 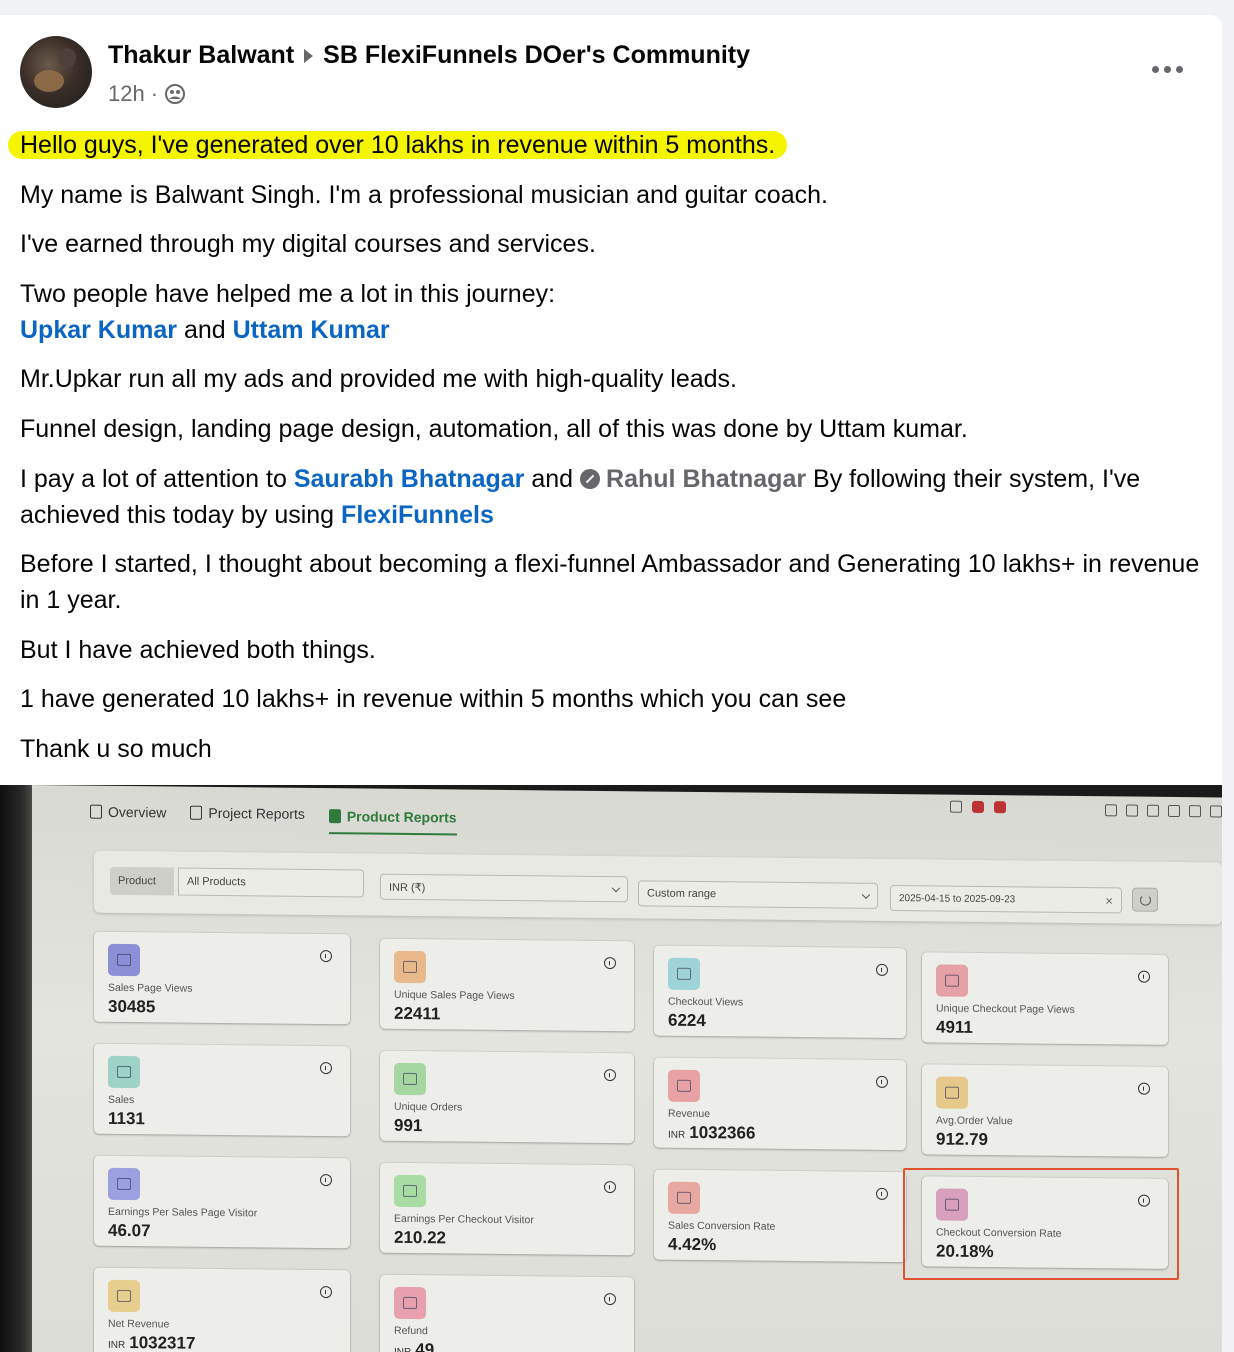 What do you see at coordinates (1111, 810) in the screenshot?
I see `zoom-icon` at bounding box center [1111, 810].